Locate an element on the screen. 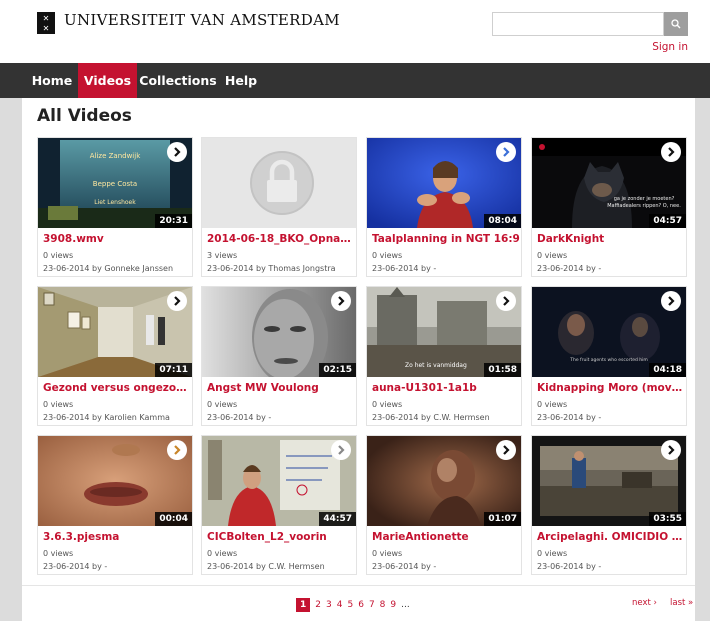  page-link: 3 is located at coordinates (329, 605).